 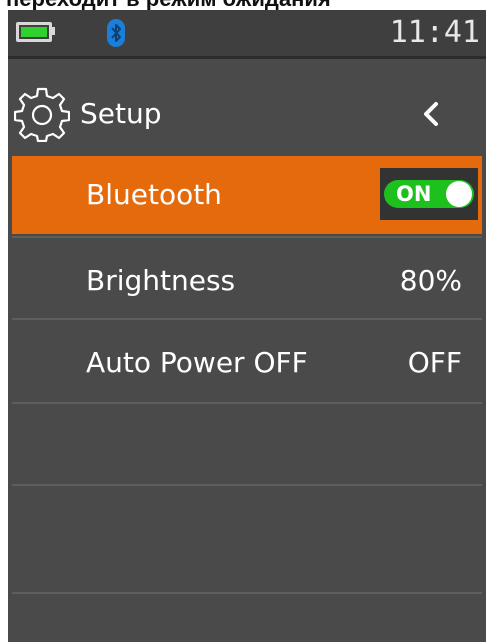 What do you see at coordinates (247, 195) in the screenshot?
I see `setting-row-bluetooth: Bluetooth ON` at bounding box center [247, 195].